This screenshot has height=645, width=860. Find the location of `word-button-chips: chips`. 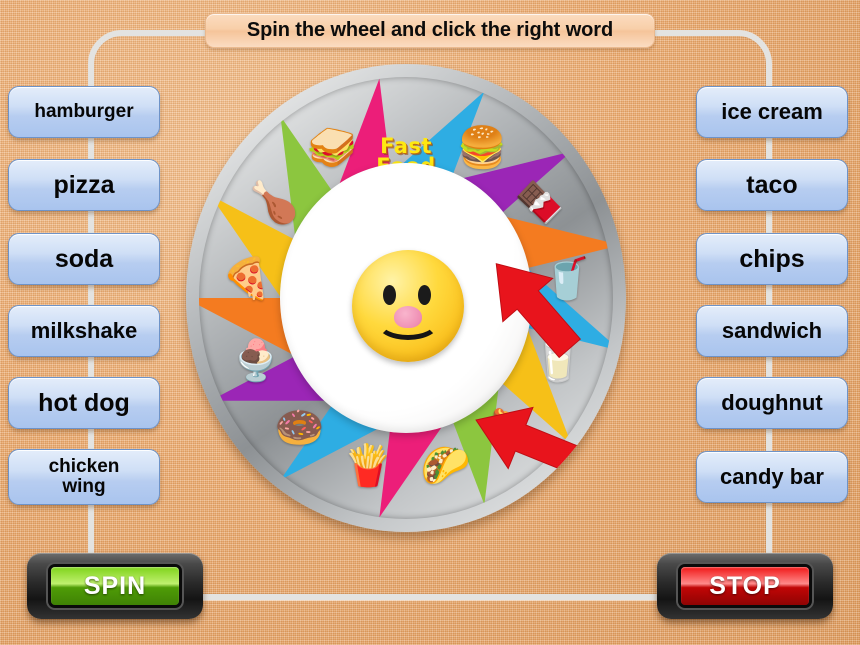

word-button-chips: chips is located at coordinates (772, 259).